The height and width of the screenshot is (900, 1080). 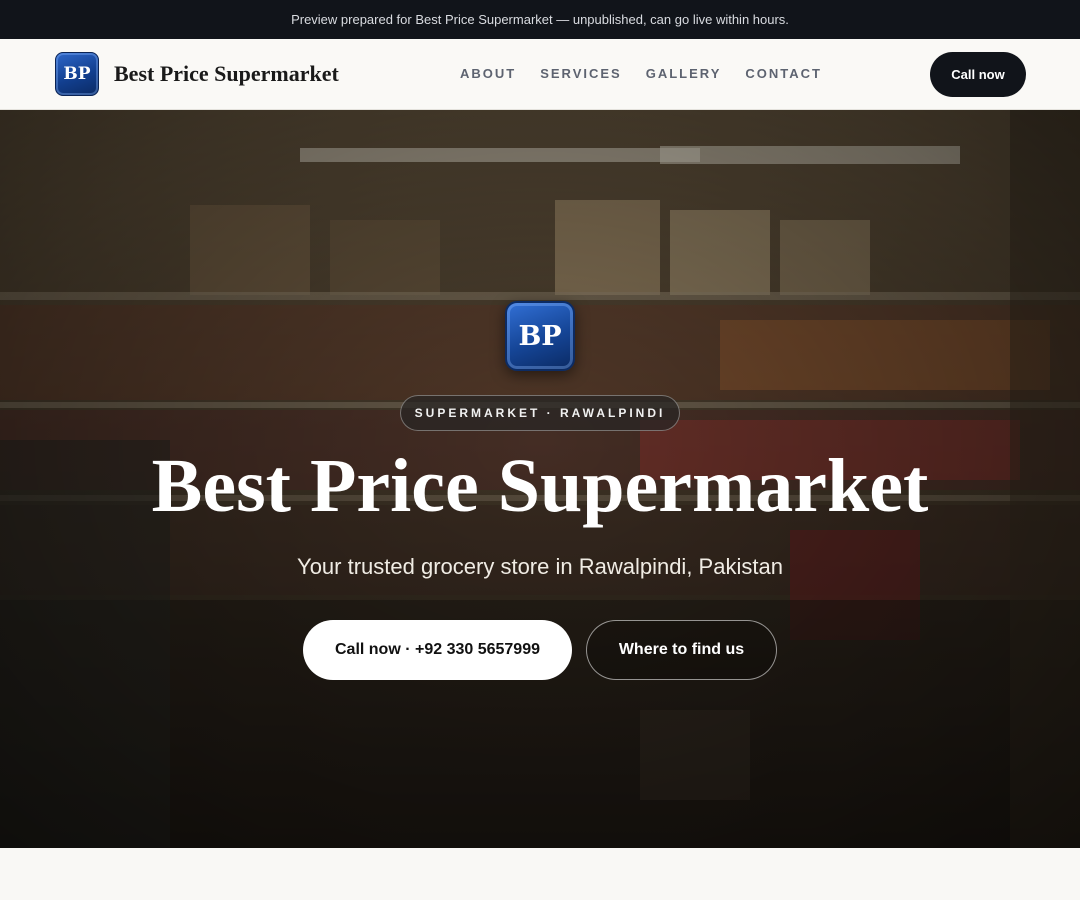 What do you see at coordinates (437, 650) in the screenshot?
I see `hero-call-button: Call now · +92 330 5657999` at bounding box center [437, 650].